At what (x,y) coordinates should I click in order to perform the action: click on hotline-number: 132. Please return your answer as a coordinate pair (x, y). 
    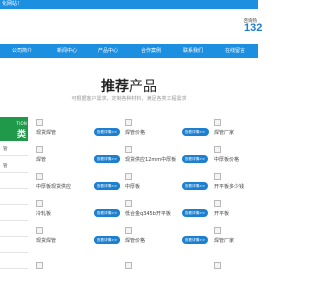
    Looking at the image, I should click on (253, 28).